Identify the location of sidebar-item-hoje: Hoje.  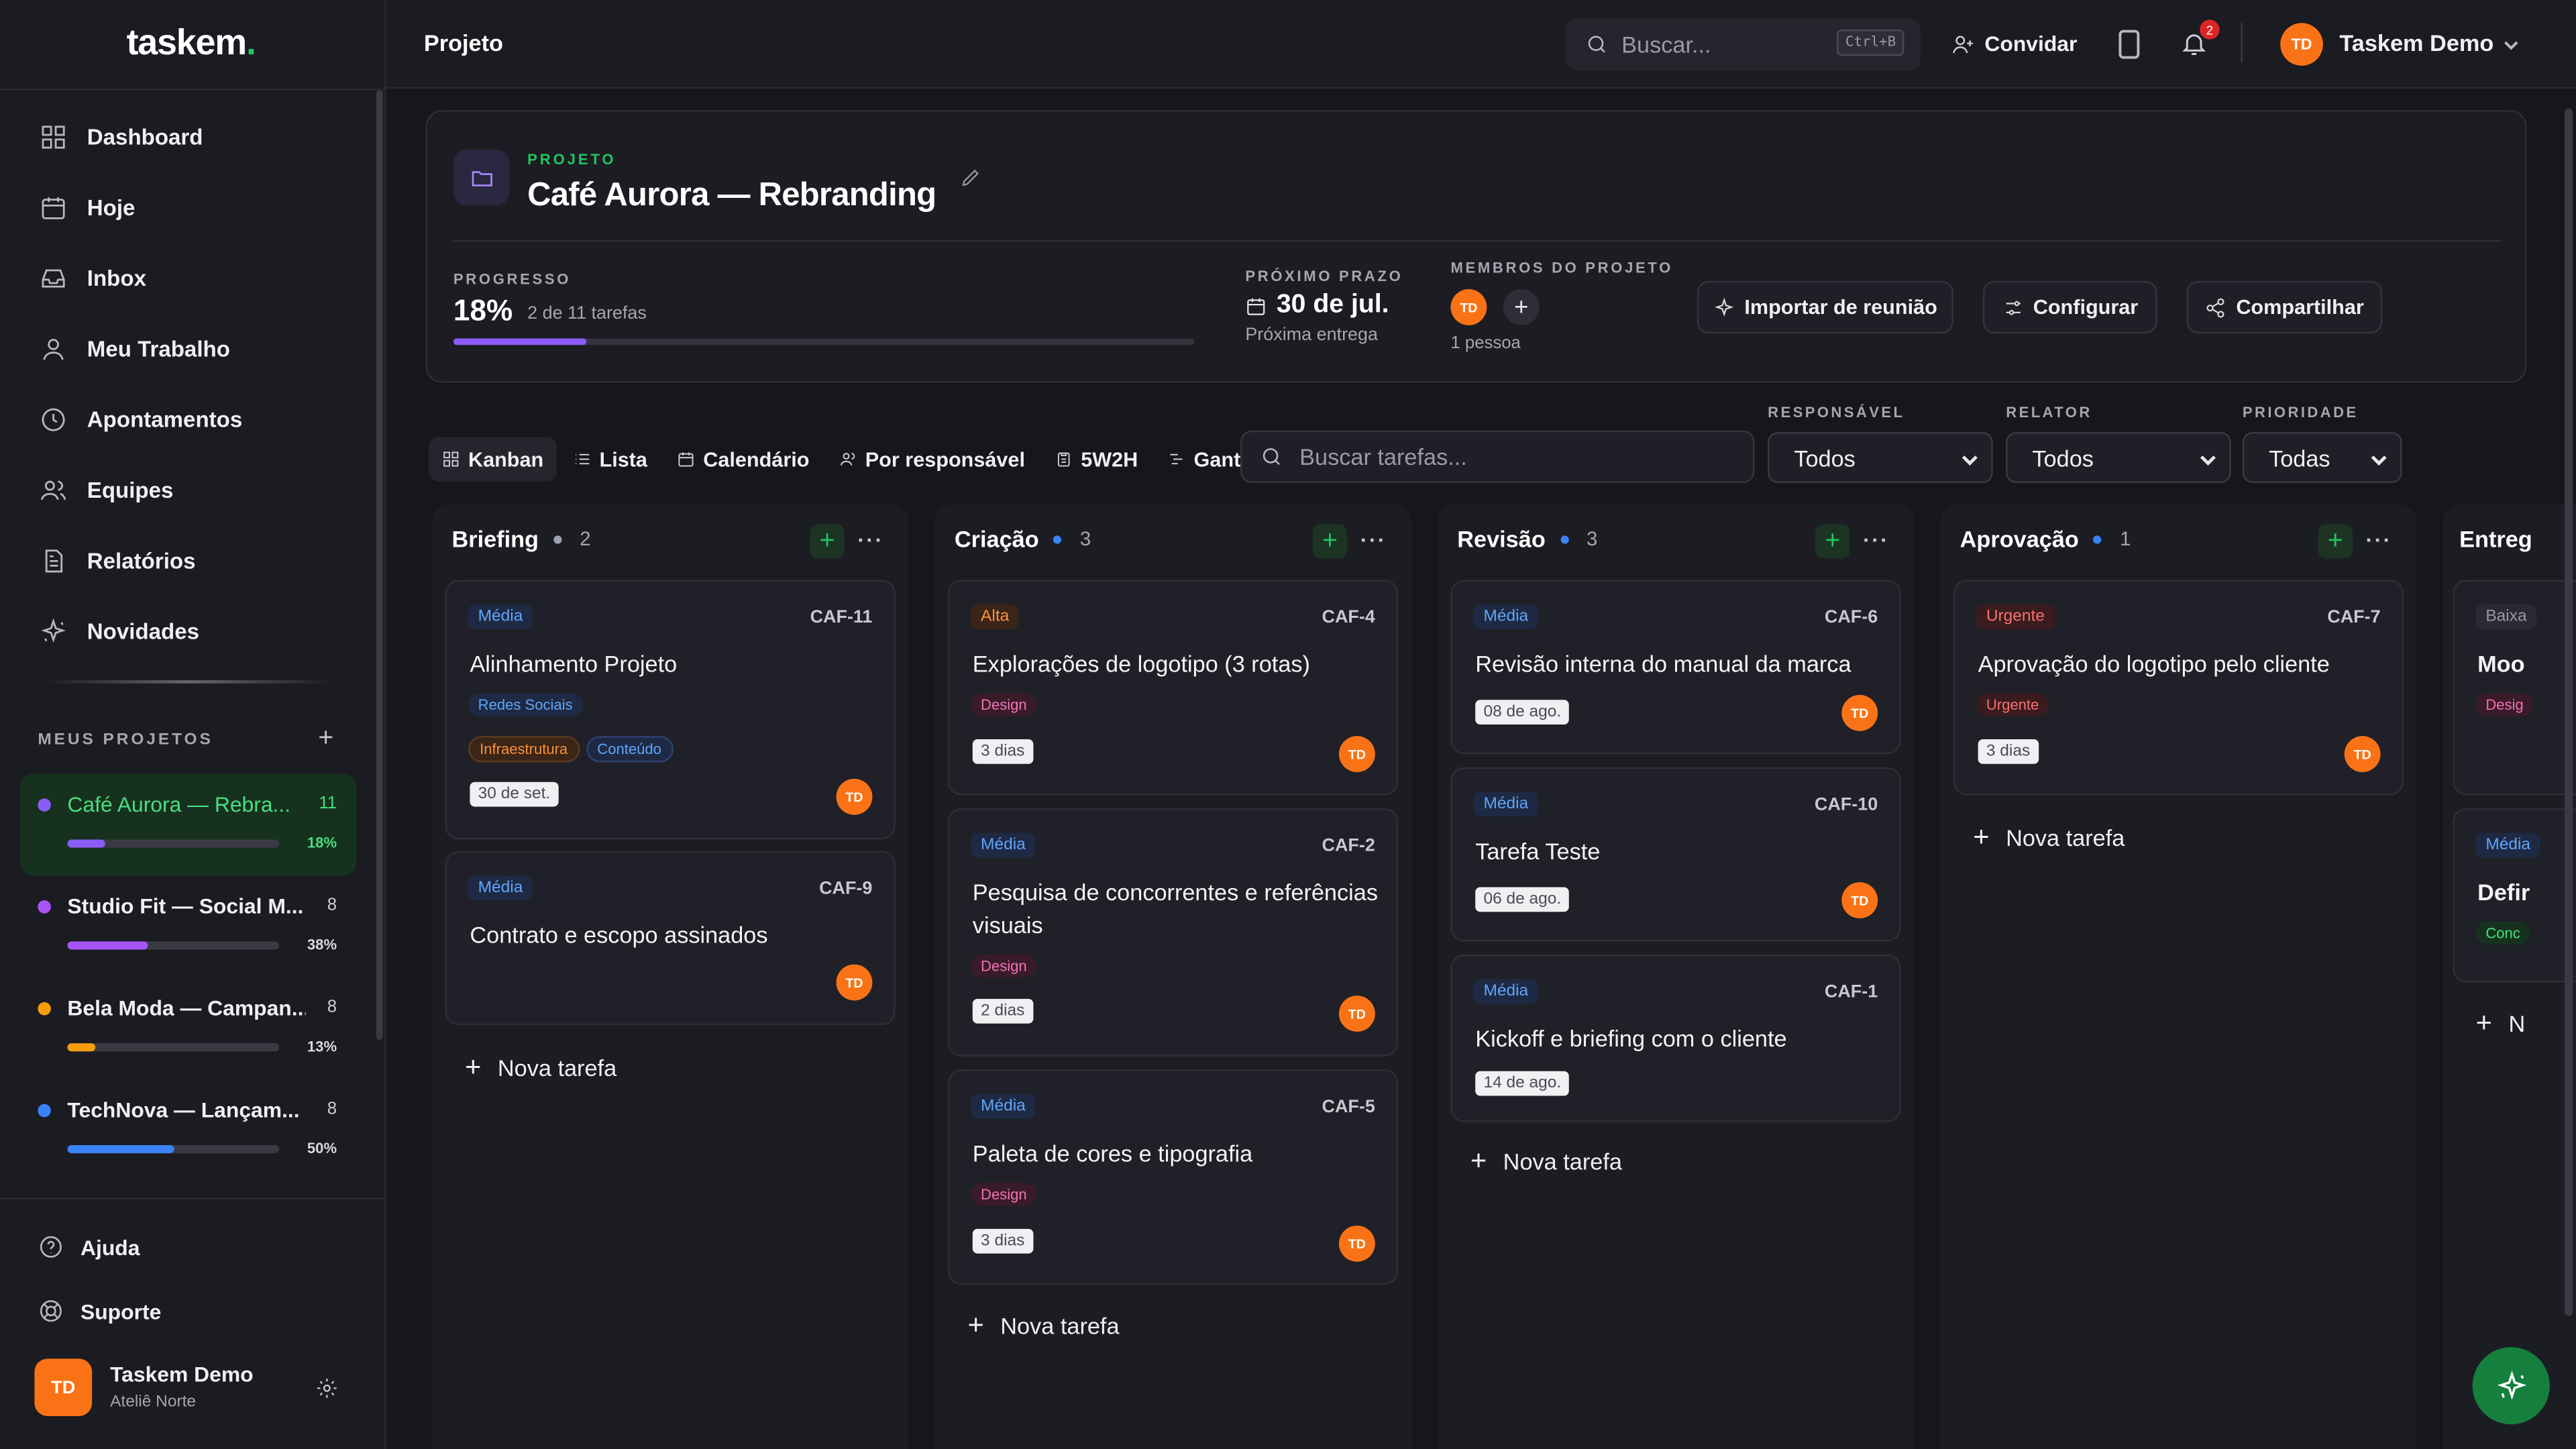
(191, 207).